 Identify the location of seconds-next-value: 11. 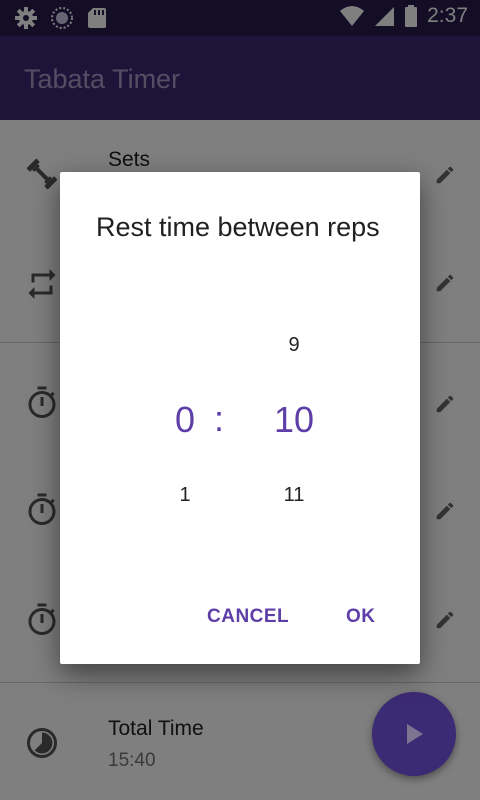
(294, 495).